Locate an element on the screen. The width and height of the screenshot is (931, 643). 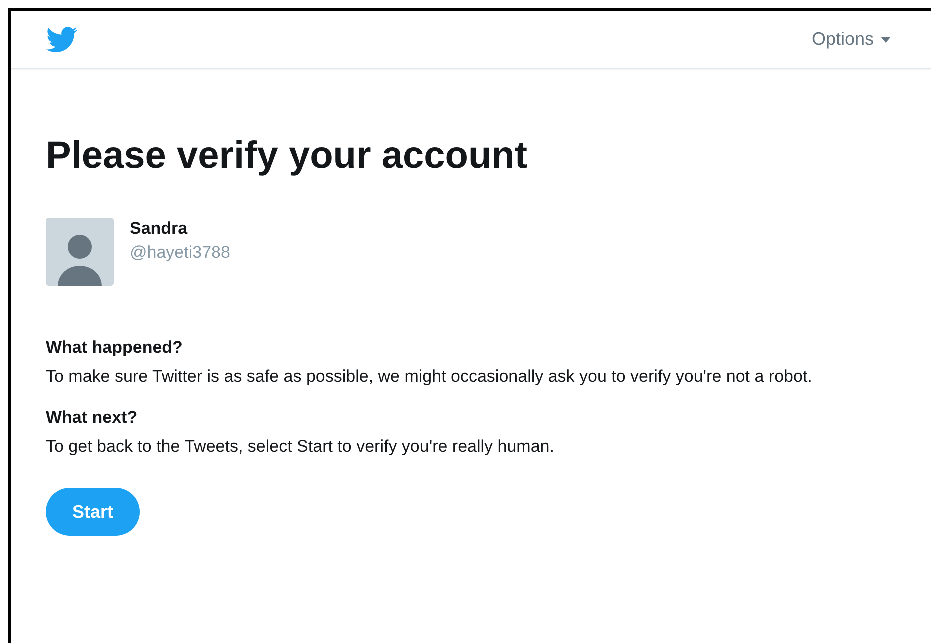
bird-icon is located at coordinates (62, 39).